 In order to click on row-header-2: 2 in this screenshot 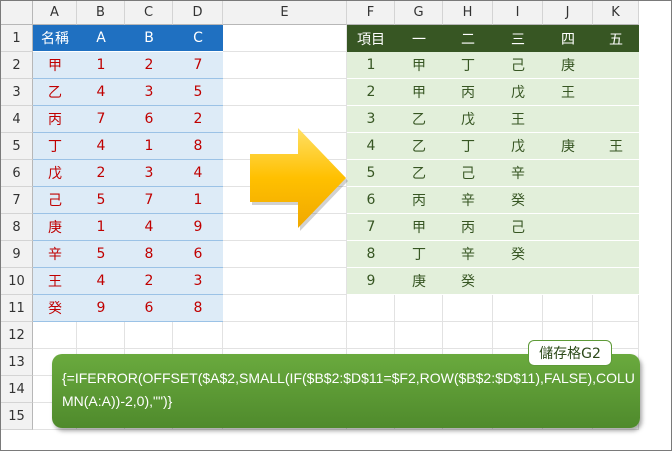, I will do `click(17, 65)`.